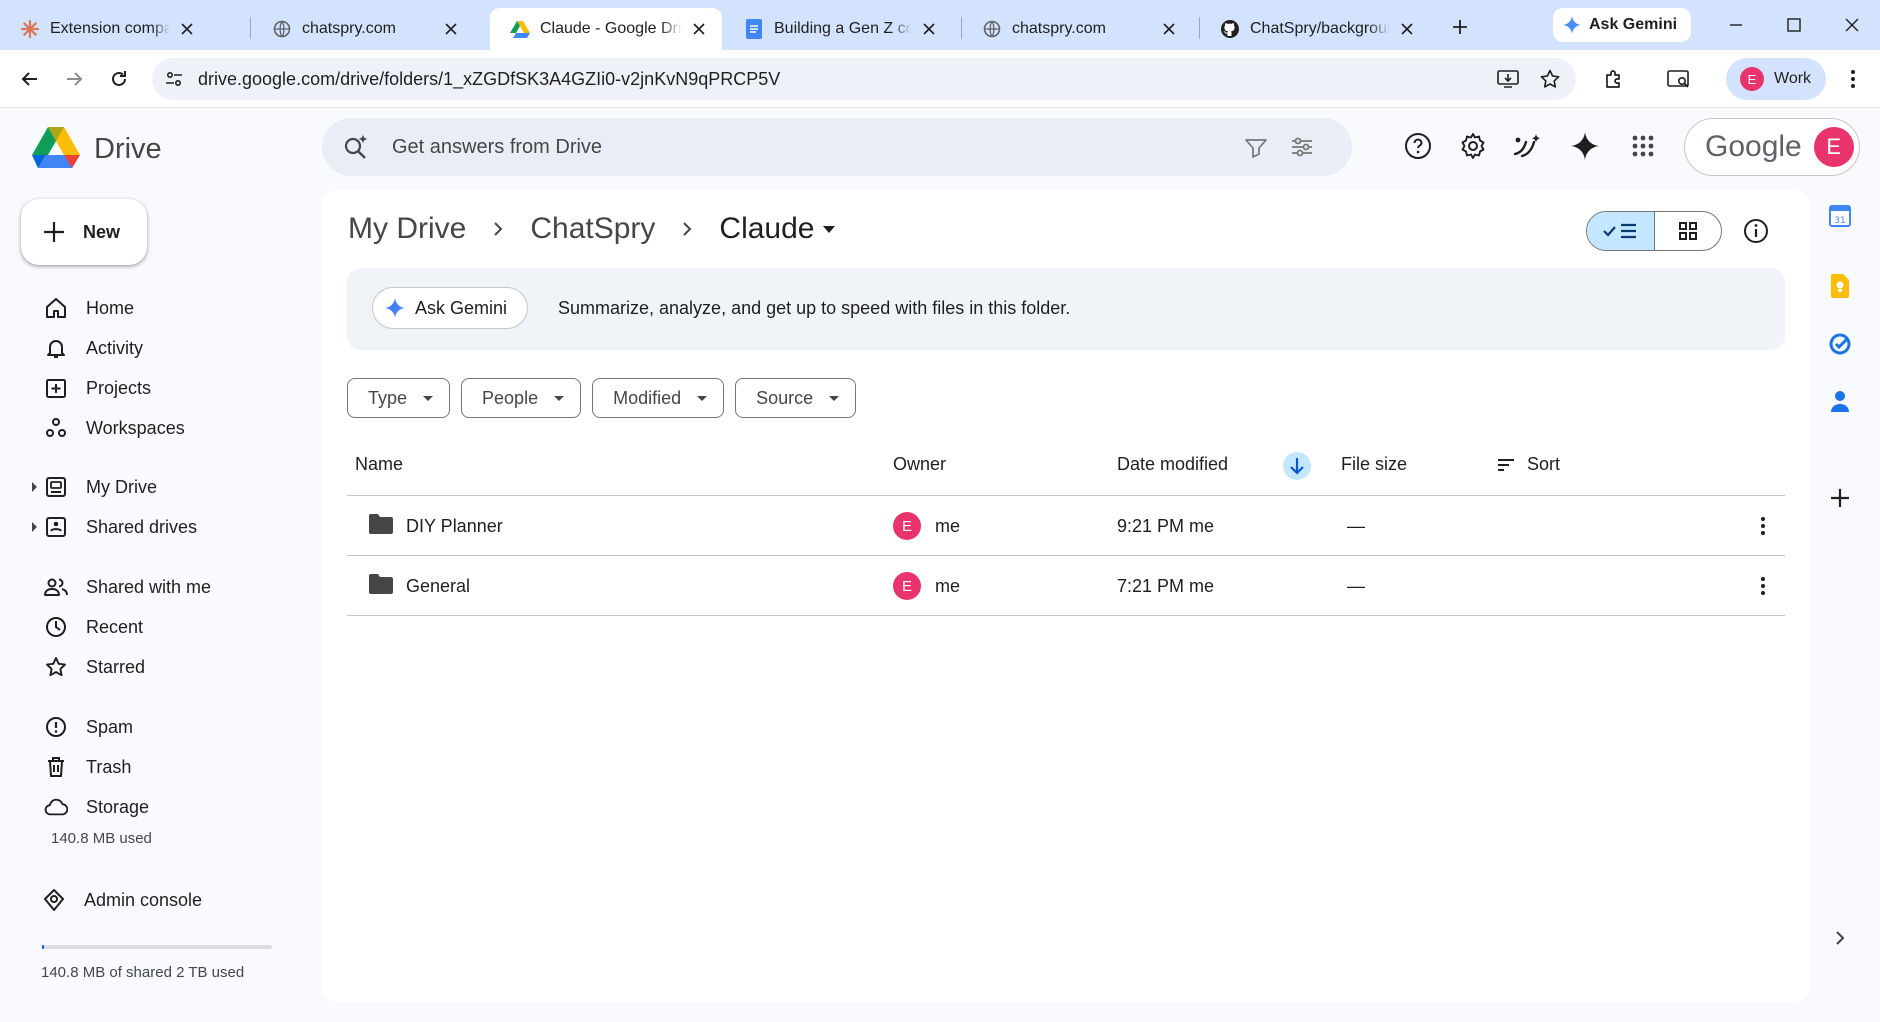  I want to click on back-button, so click(30, 79).